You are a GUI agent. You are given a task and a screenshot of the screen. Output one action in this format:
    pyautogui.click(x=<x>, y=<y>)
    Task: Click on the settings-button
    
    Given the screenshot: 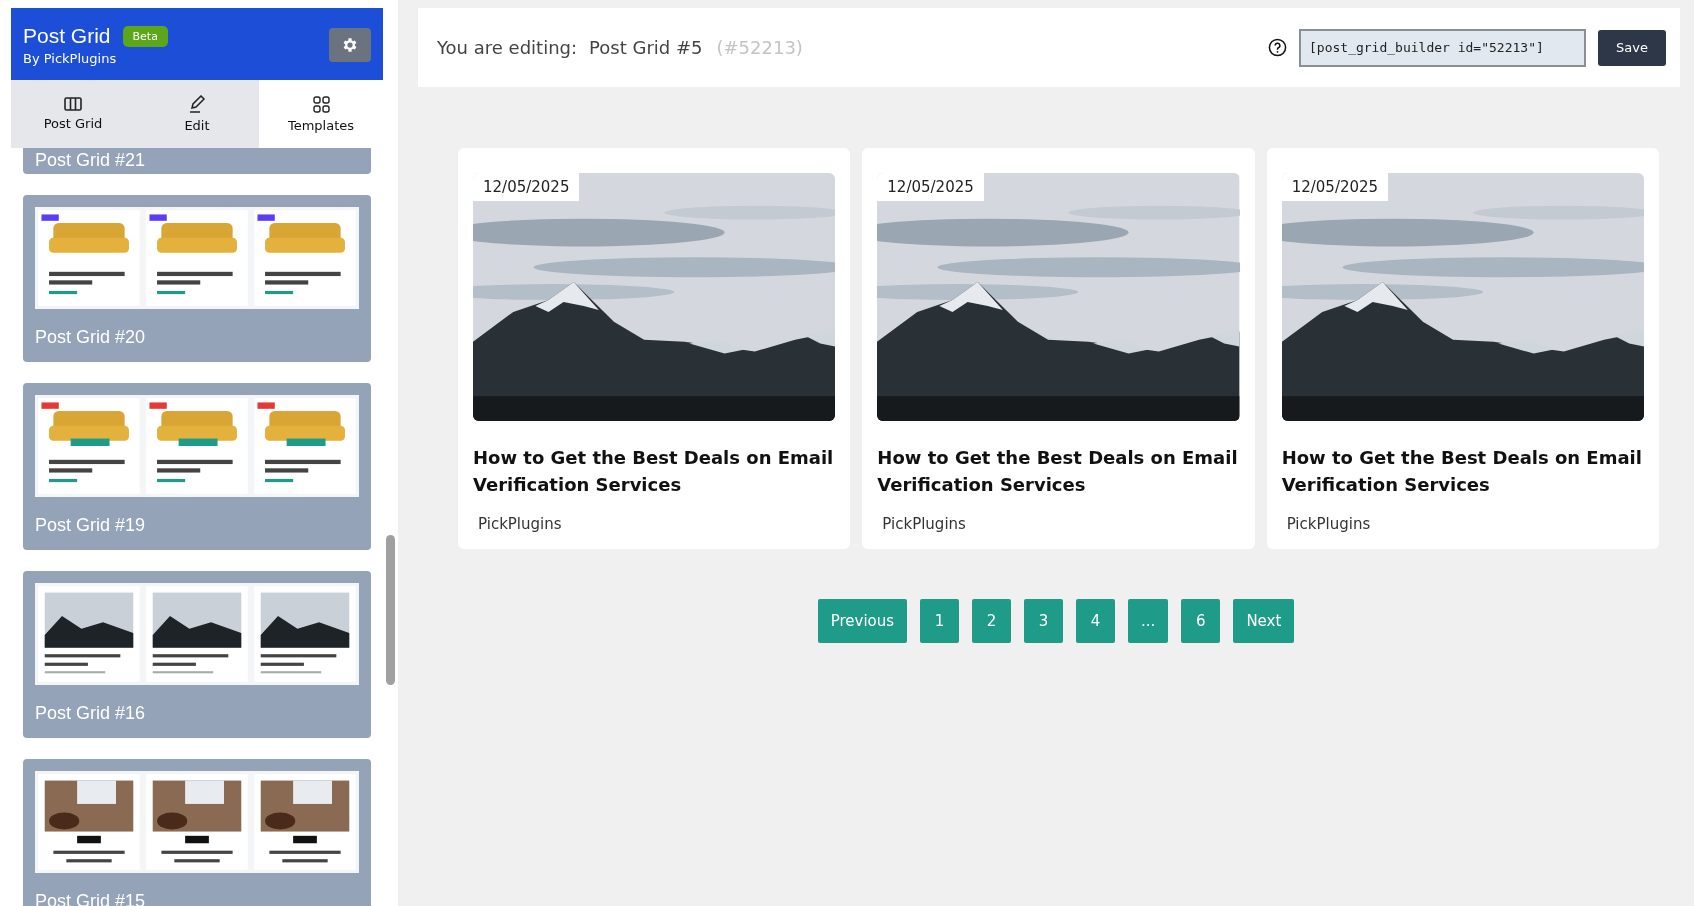 What is the action you would take?
    pyautogui.click(x=350, y=45)
    